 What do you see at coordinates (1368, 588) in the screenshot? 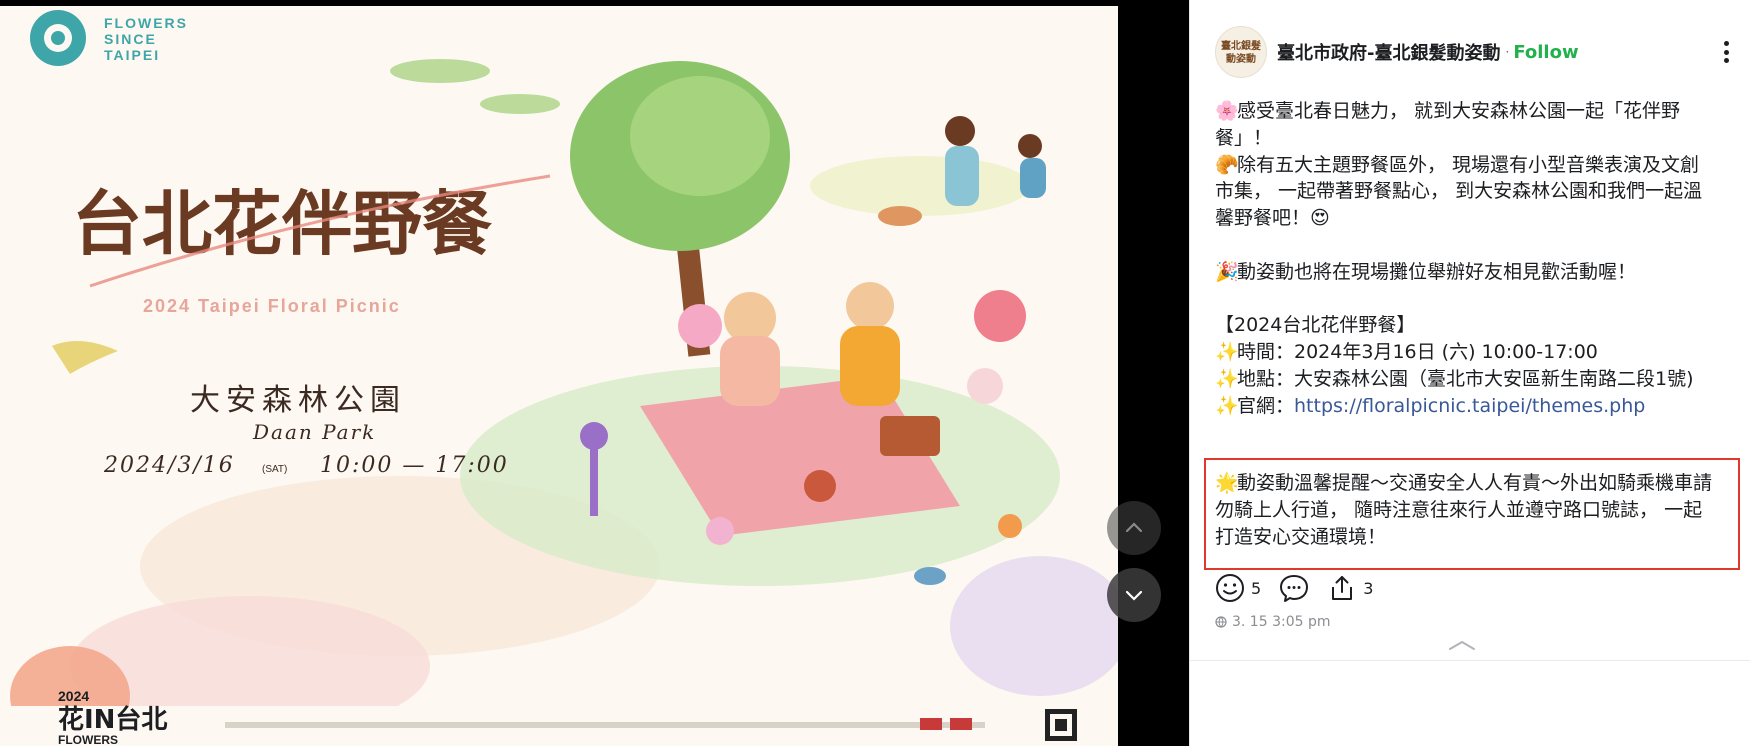
I see `share-count: 3` at bounding box center [1368, 588].